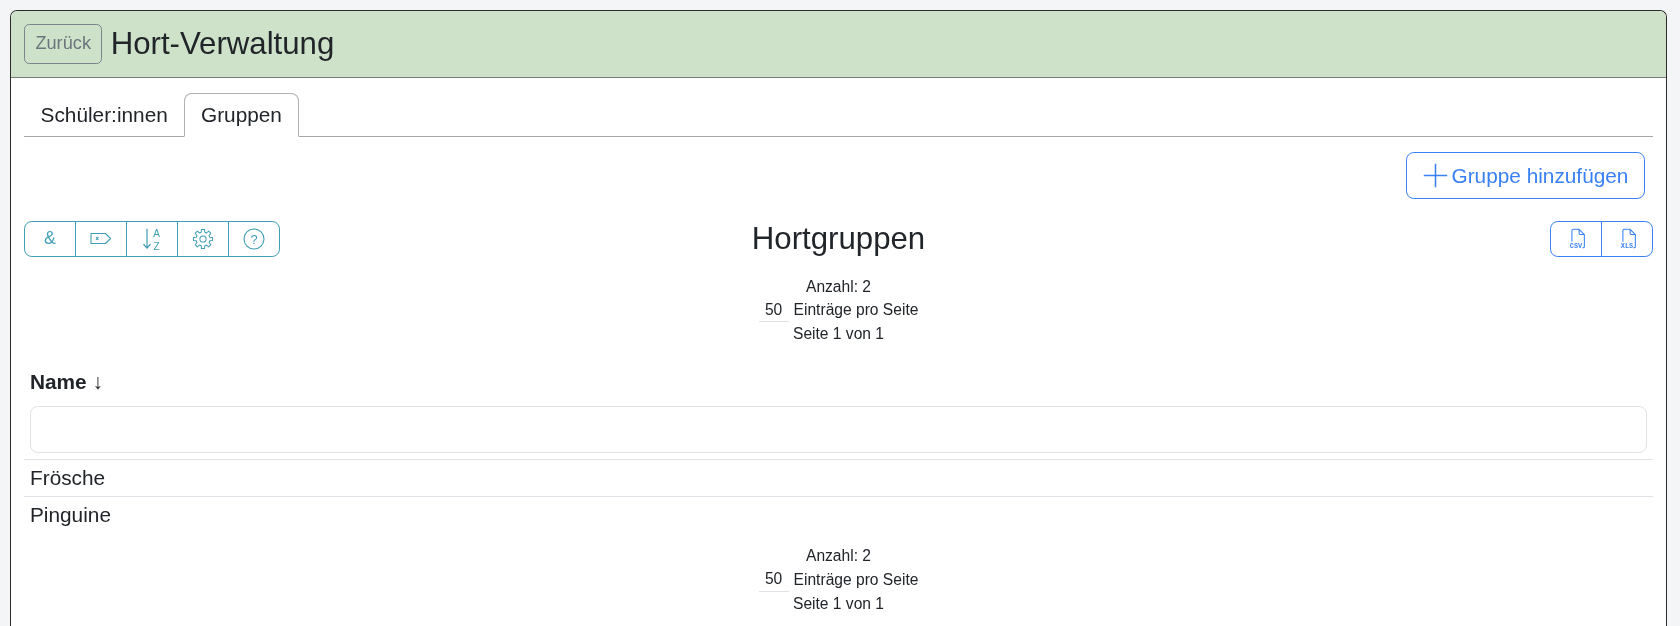  What do you see at coordinates (241, 114) in the screenshot?
I see `tab: Gruppen` at bounding box center [241, 114].